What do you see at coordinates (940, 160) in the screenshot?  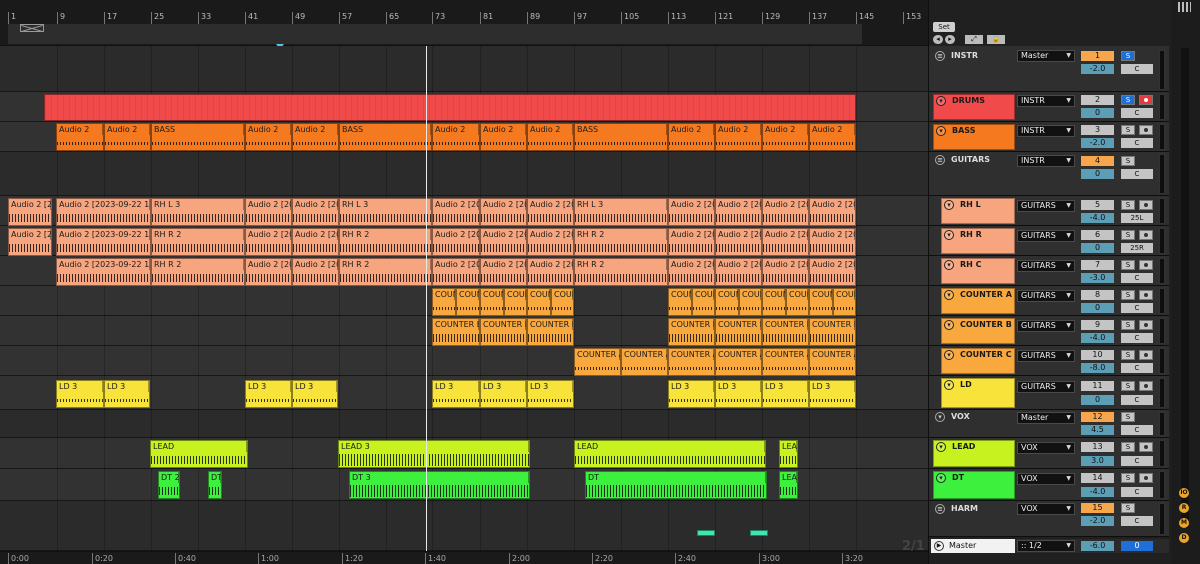 I see `fold-icon: ≡` at bounding box center [940, 160].